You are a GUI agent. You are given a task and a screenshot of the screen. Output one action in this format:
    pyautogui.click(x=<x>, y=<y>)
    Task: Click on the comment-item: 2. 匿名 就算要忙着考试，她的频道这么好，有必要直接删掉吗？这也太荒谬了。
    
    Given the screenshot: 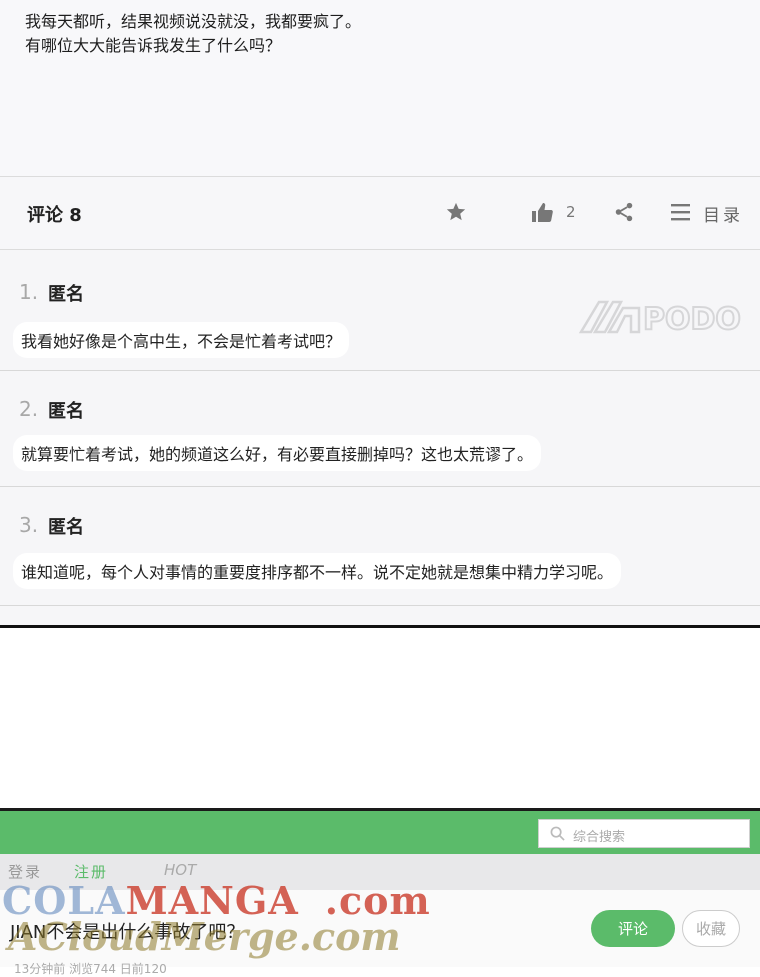 What is the action you would take?
    pyautogui.click(x=380, y=429)
    